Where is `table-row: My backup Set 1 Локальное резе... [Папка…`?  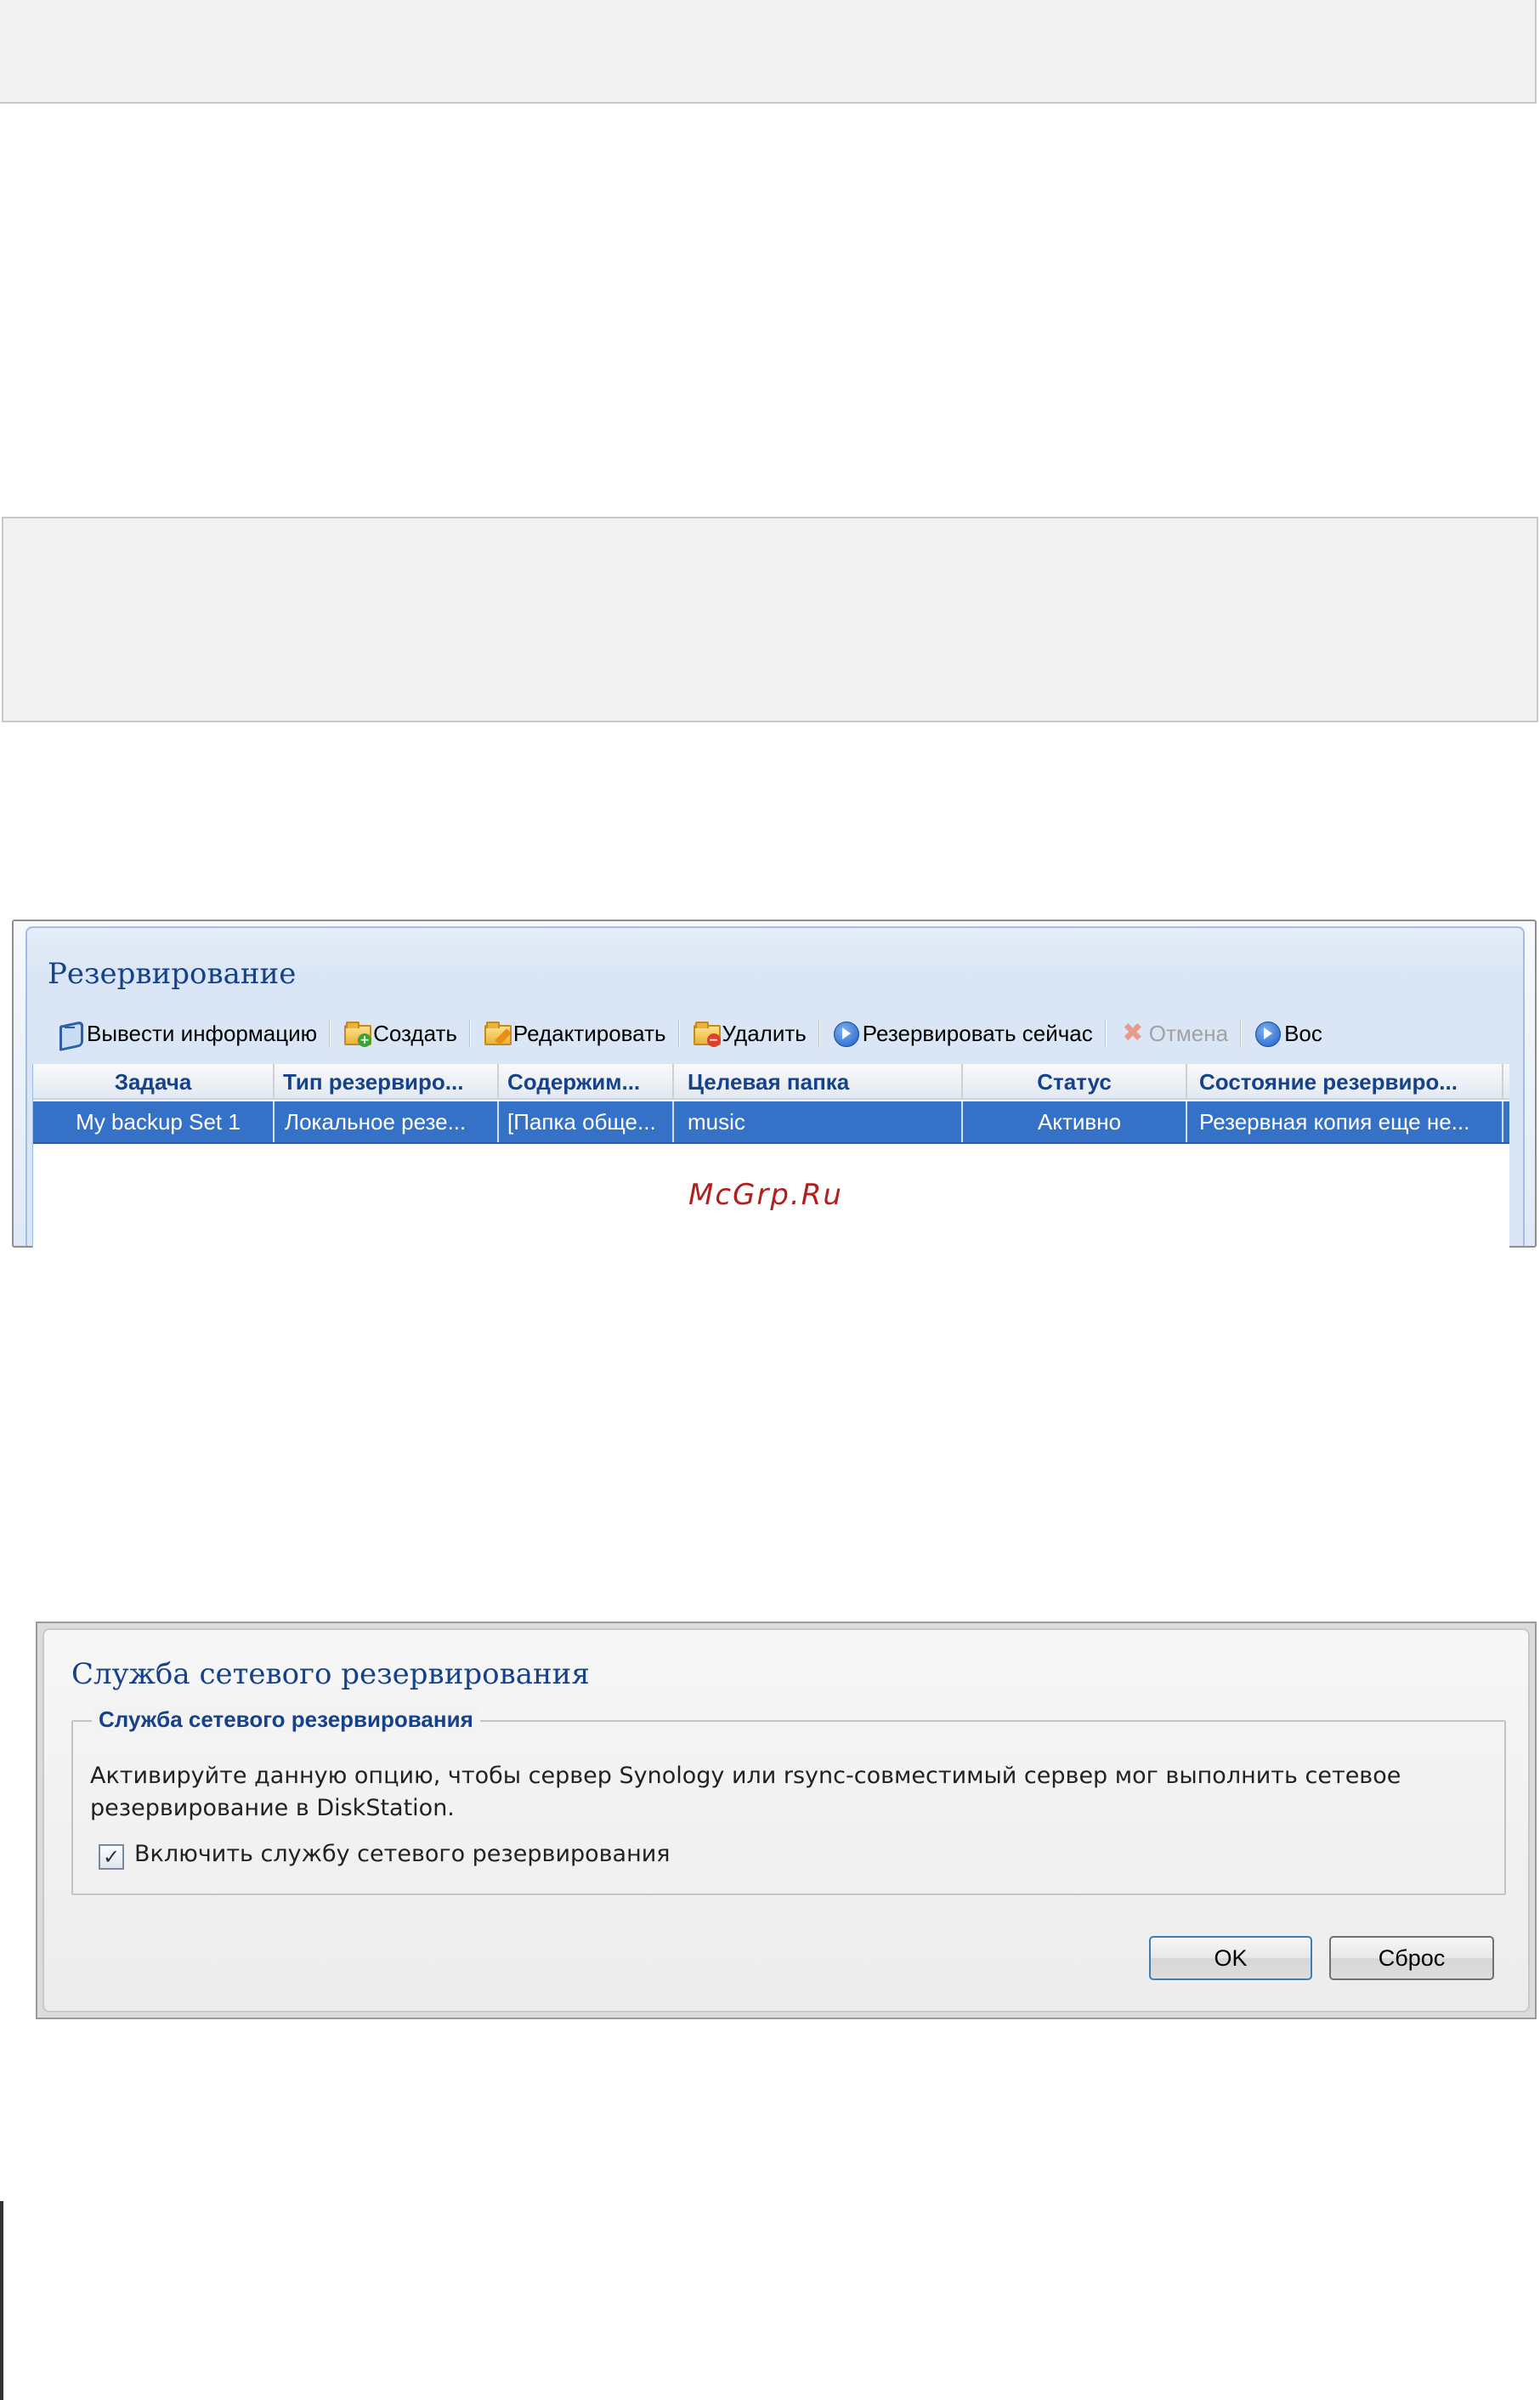 table-row: My backup Set 1 Локальное резе... [Папка… is located at coordinates (771, 1122).